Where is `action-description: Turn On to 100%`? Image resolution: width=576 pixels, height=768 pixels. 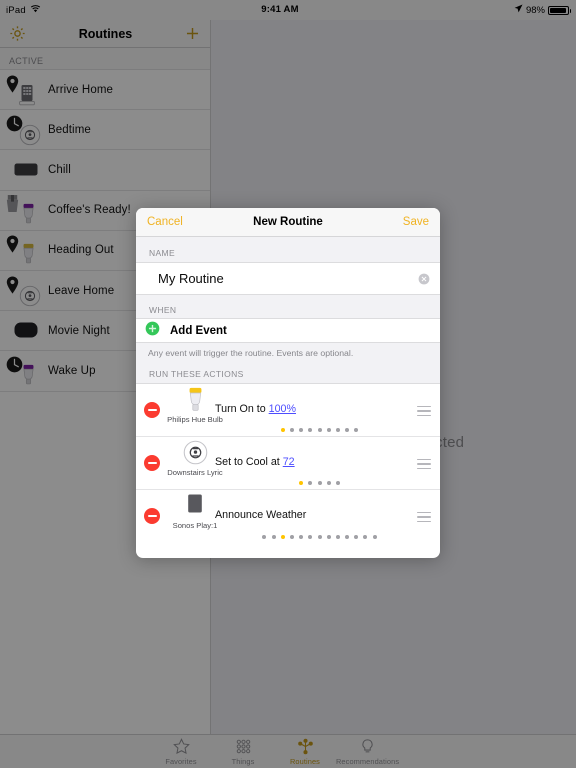 action-description: Turn On to 100% is located at coordinates (255, 409).